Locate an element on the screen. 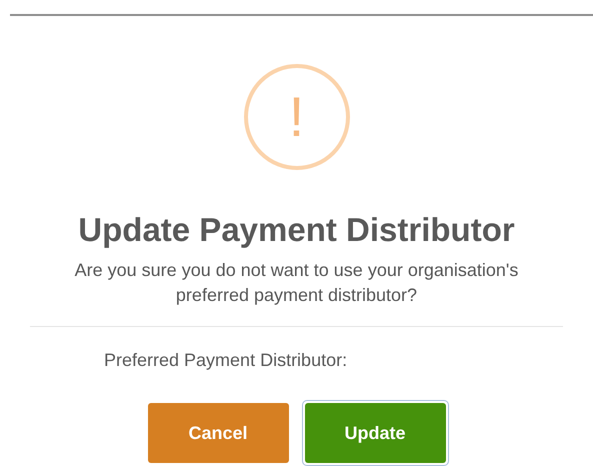 The width and height of the screenshot is (593, 466). dialog-title: Update Payment Distributor is located at coordinates (296, 230).